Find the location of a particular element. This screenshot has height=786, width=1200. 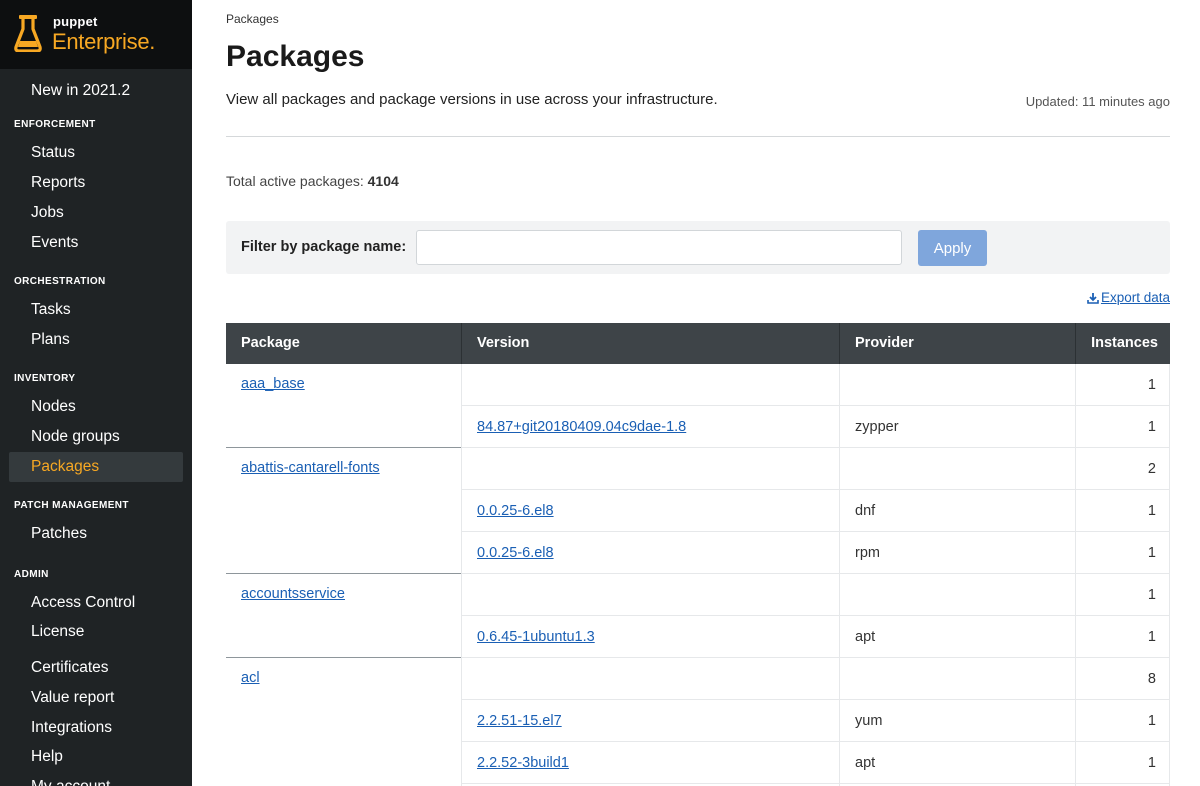

version-link: 0.6.45-1ubuntu1.3 is located at coordinates (536, 637).